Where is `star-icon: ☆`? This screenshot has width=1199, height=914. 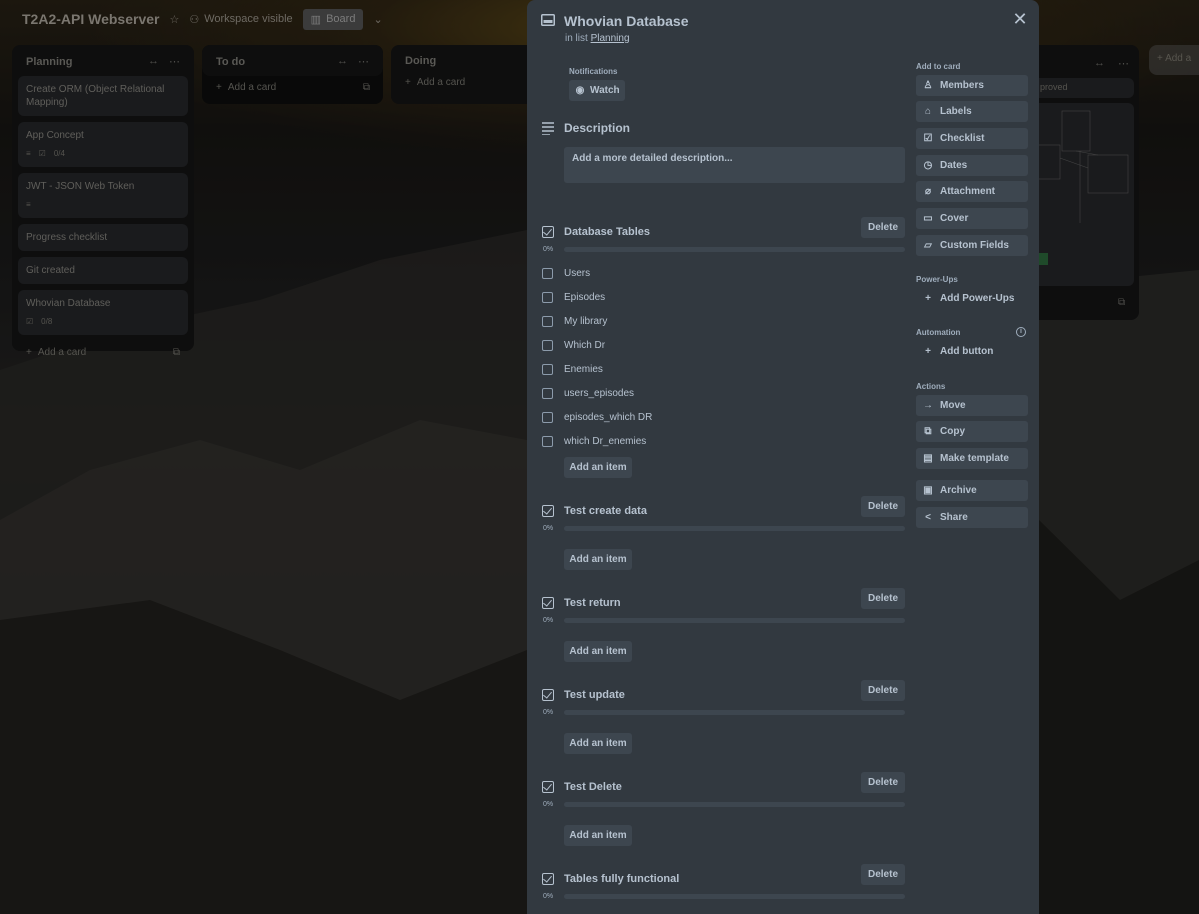
star-icon: ☆ is located at coordinates (174, 19).